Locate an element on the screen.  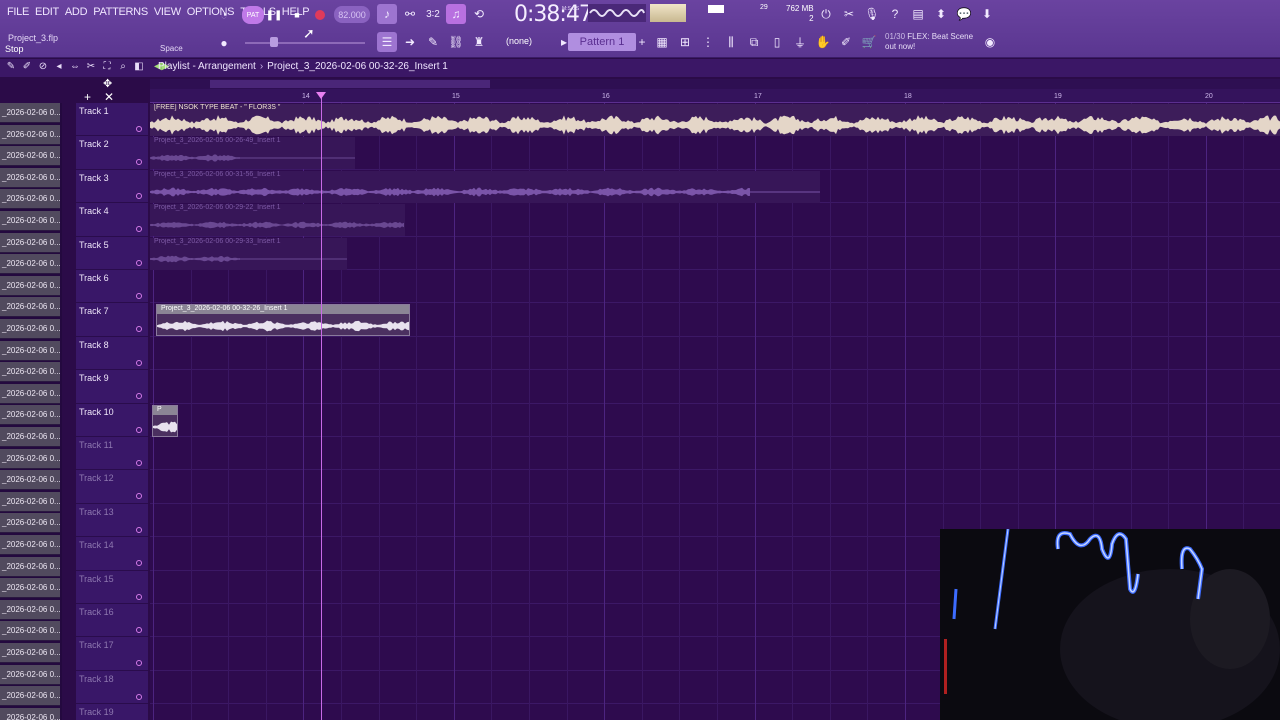
playhead-marker-icon is located at coordinates (321, 95).